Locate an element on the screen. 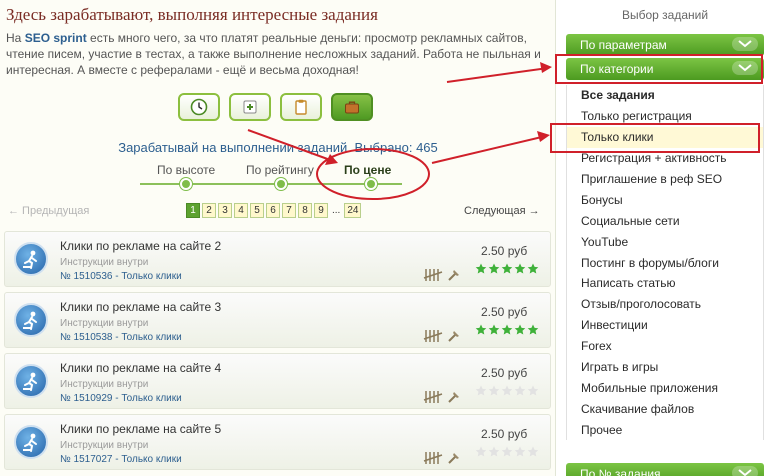 The width and height of the screenshot is (768, 476). filter-by-params-label: По параметрам is located at coordinates (623, 45).